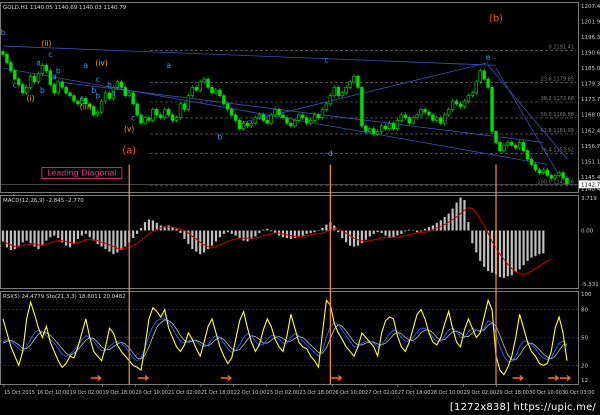 The image size is (600, 415). Describe the element at coordinates (545, 393) in the screenshot. I see `time-tick-label: 30 Oct 10:00` at that location.